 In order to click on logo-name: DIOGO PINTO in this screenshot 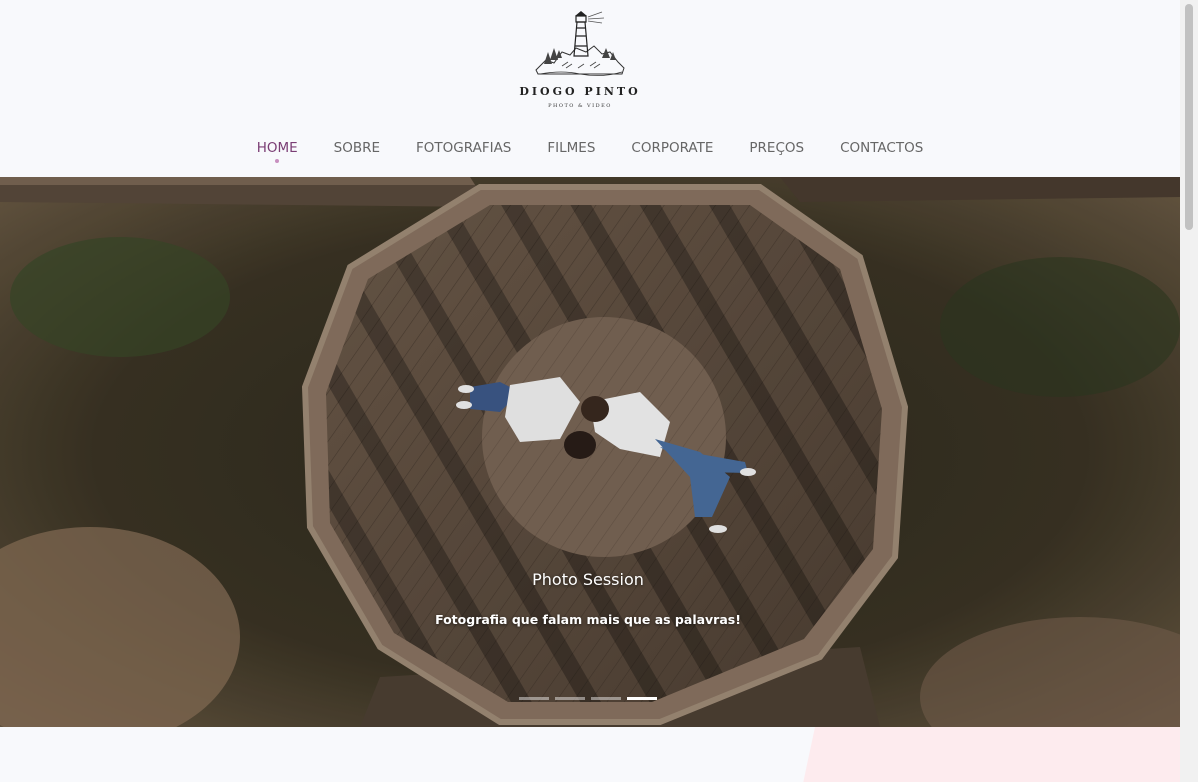, I will do `click(580, 91)`.